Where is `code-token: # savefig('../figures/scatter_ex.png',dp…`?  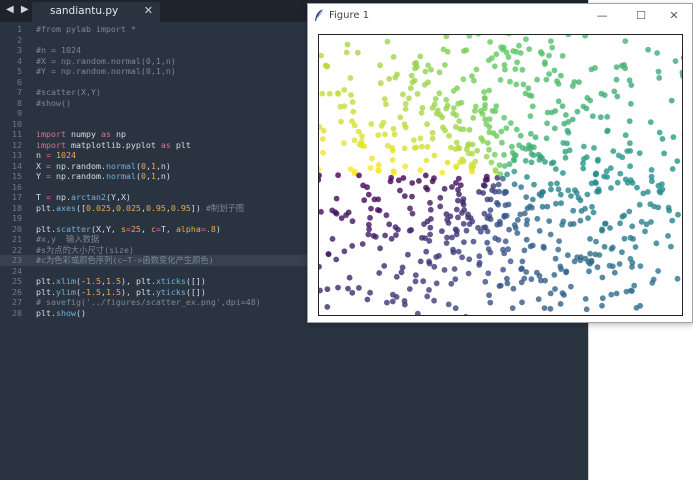 code-token: # savefig('../figures/scatter_ex.png',dp… is located at coordinates (148, 302).